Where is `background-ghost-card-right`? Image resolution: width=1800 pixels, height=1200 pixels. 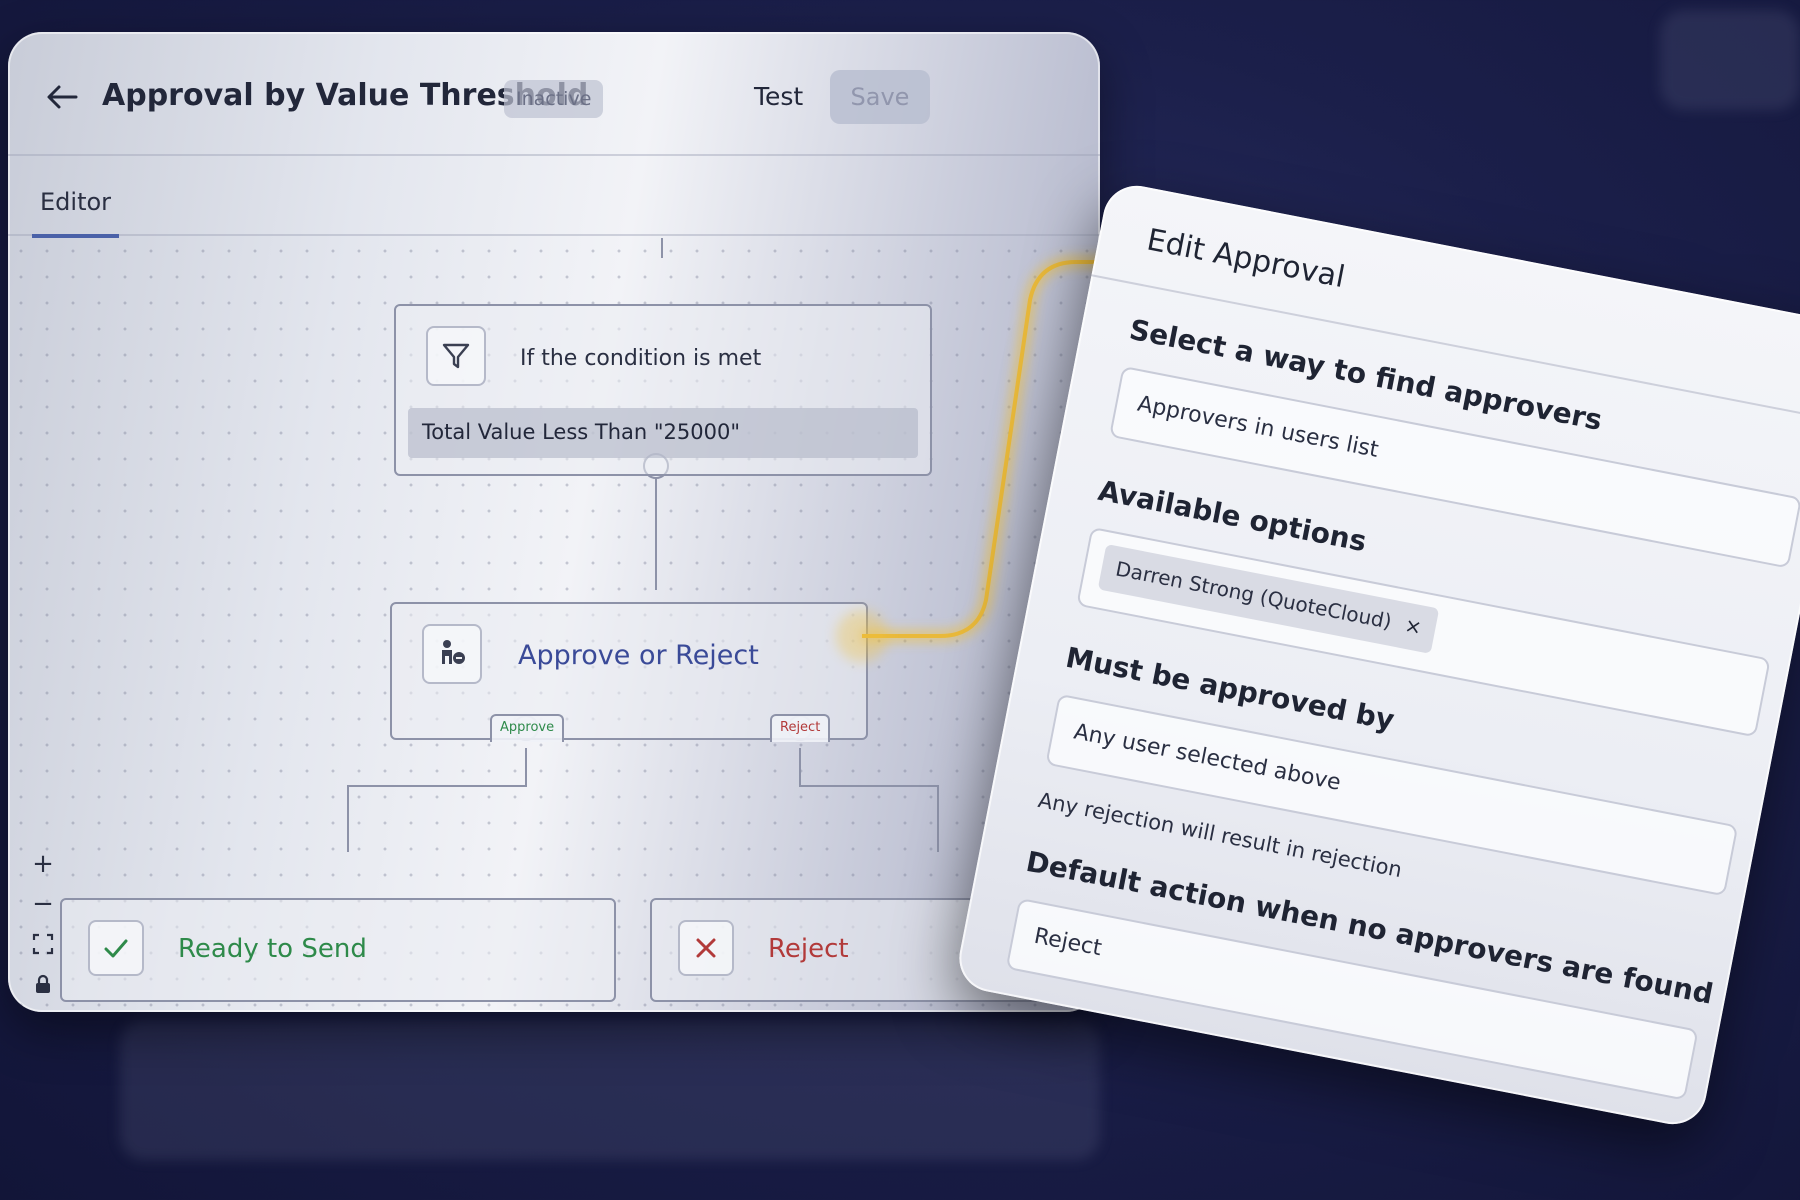 background-ghost-card-right is located at coordinates (1730, 60).